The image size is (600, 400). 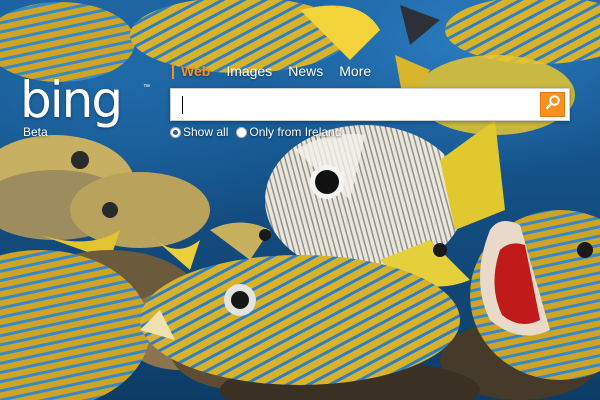 What do you see at coordinates (295, 132) in the screenshot?
I see `radio-label-only-from-ireland: Only from Ireland` at bounding box center [295, 132].